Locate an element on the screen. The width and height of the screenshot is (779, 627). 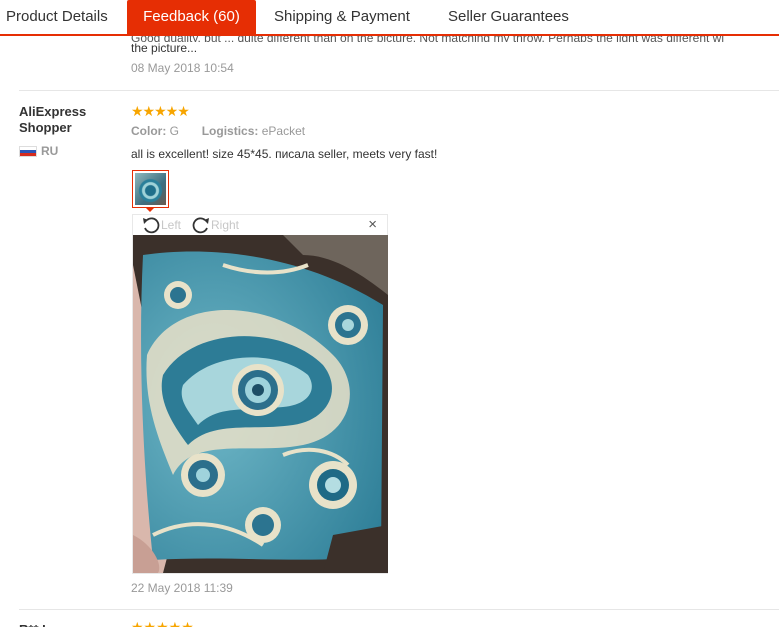
thumbnail-image is located at coordinates (150, 189).